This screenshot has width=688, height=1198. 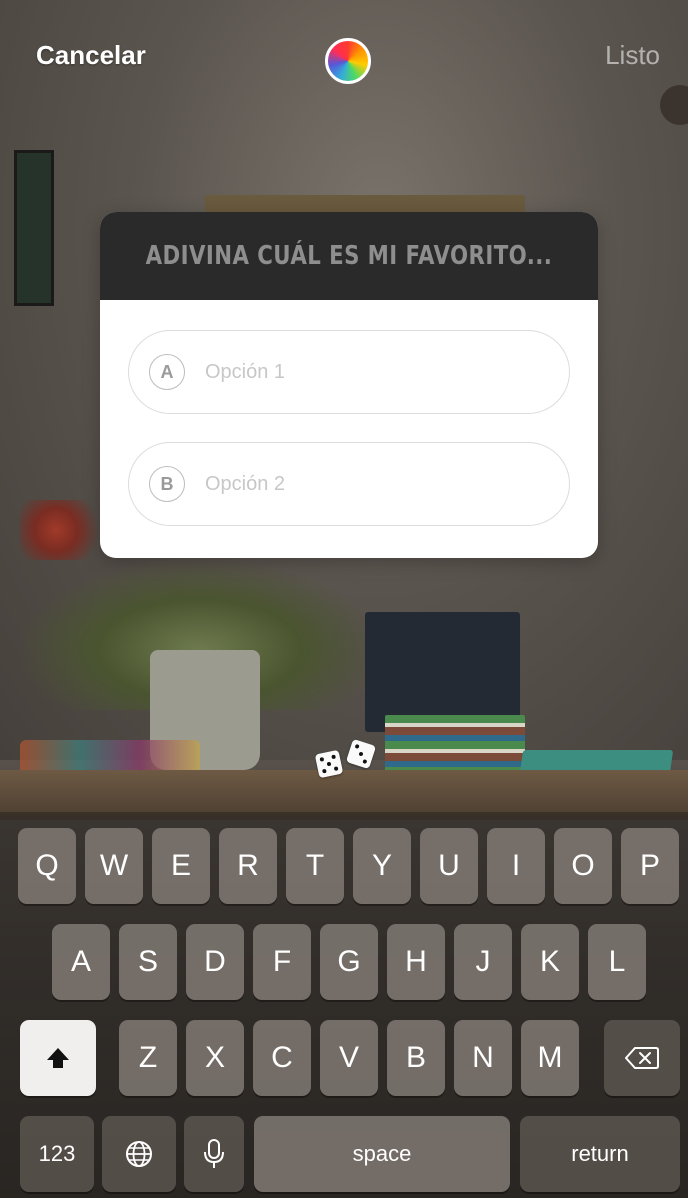 What do you see at coordinates (361, 754) in the screenshot?
I see `die-right` at bounding box center [361, 754].